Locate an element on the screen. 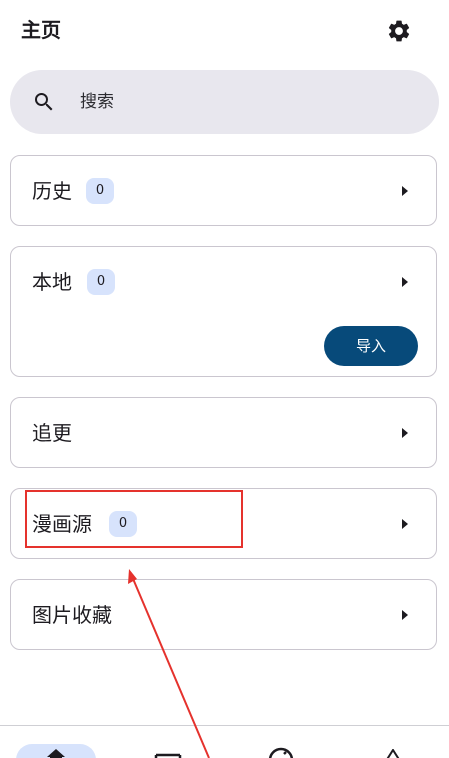  nav-explore-button is located at coordinates (281, 751).